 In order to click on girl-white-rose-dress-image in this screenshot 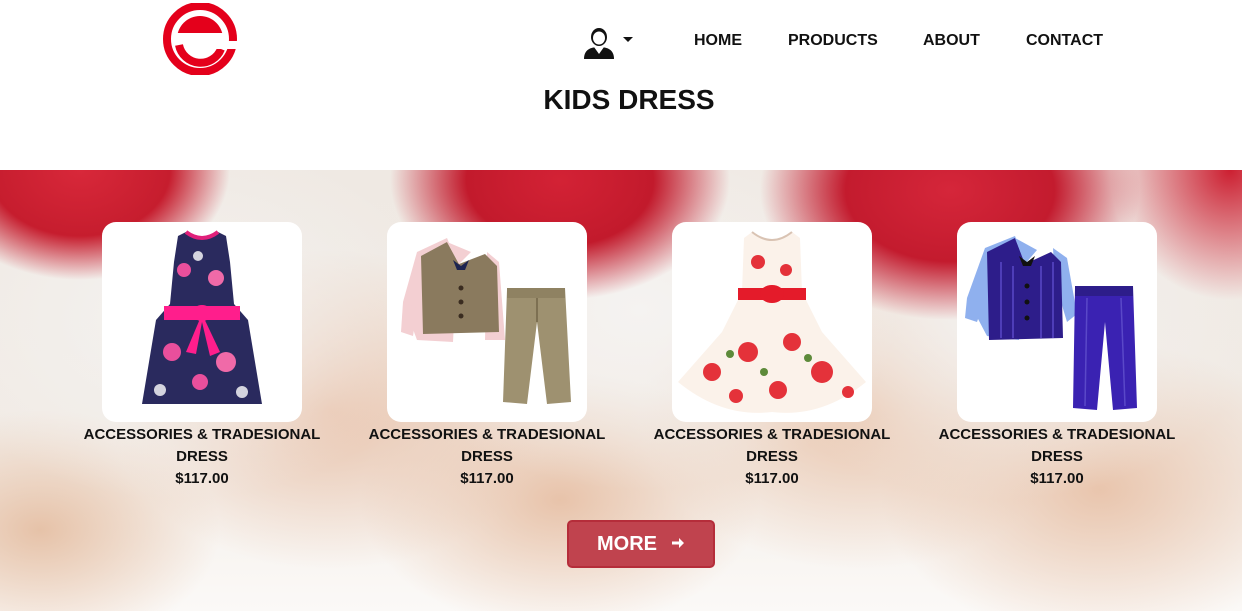, I will do `click(772, 322)`.